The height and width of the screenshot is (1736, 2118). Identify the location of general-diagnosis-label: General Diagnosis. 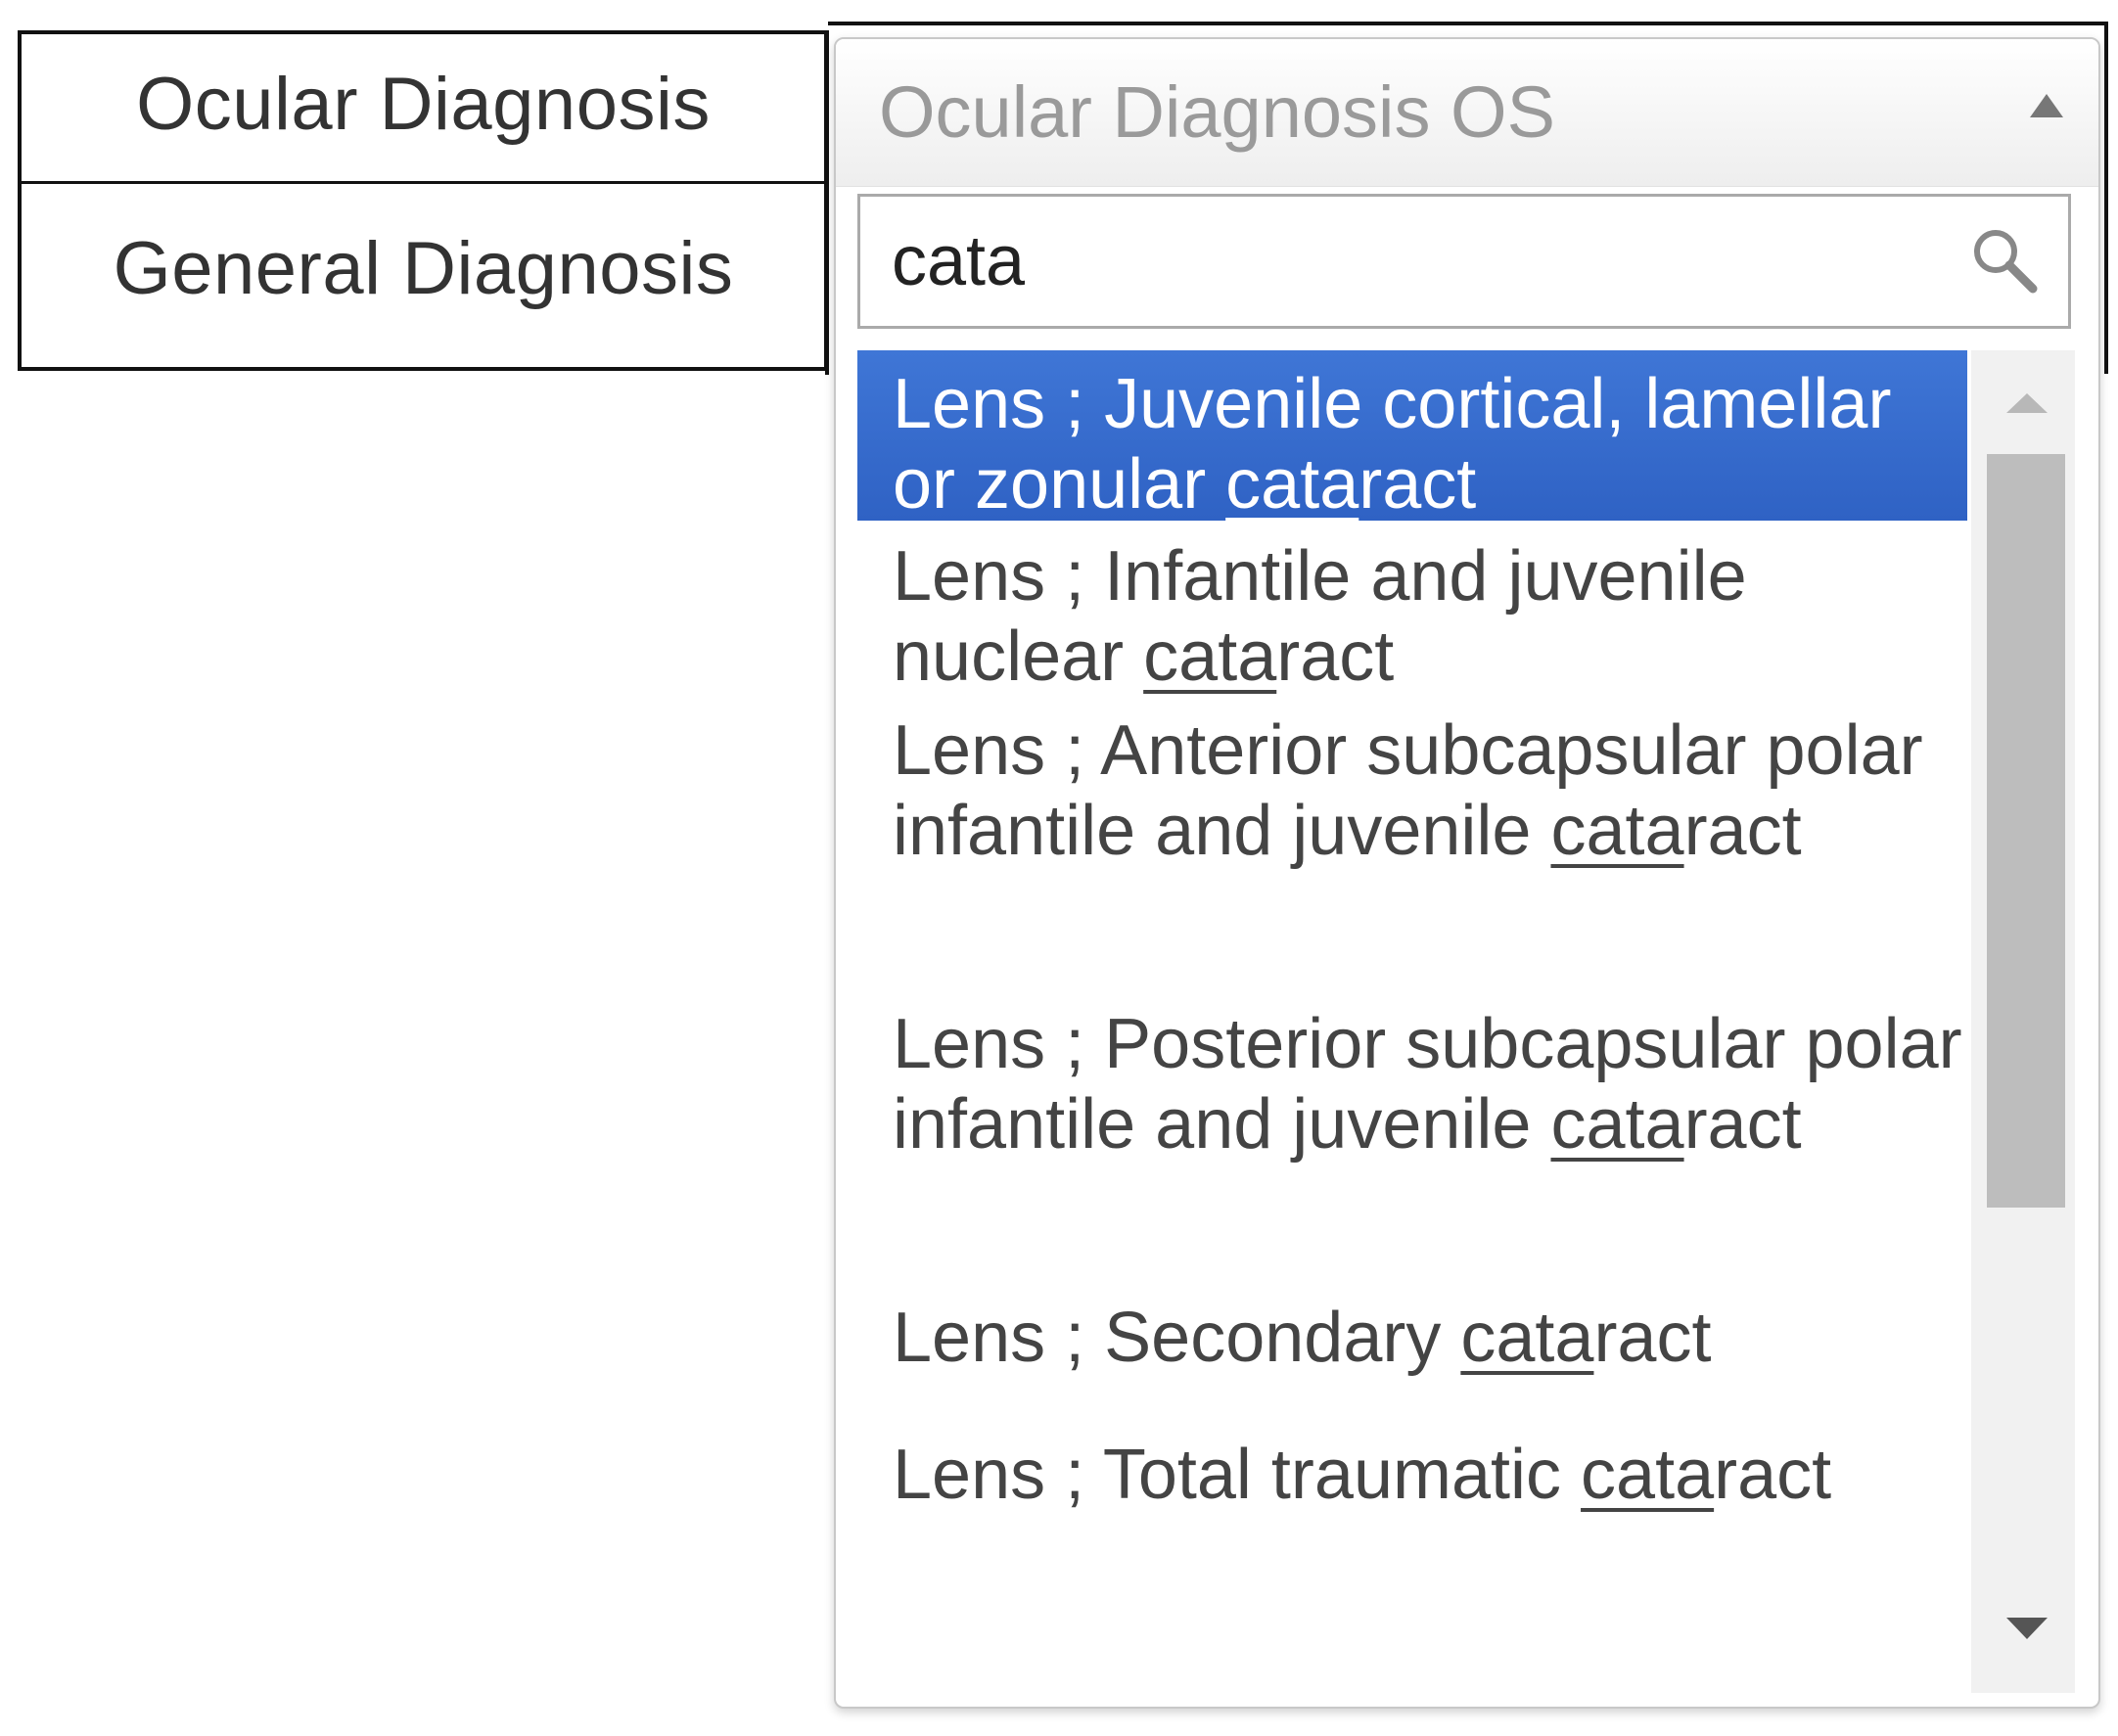
(423, 268).